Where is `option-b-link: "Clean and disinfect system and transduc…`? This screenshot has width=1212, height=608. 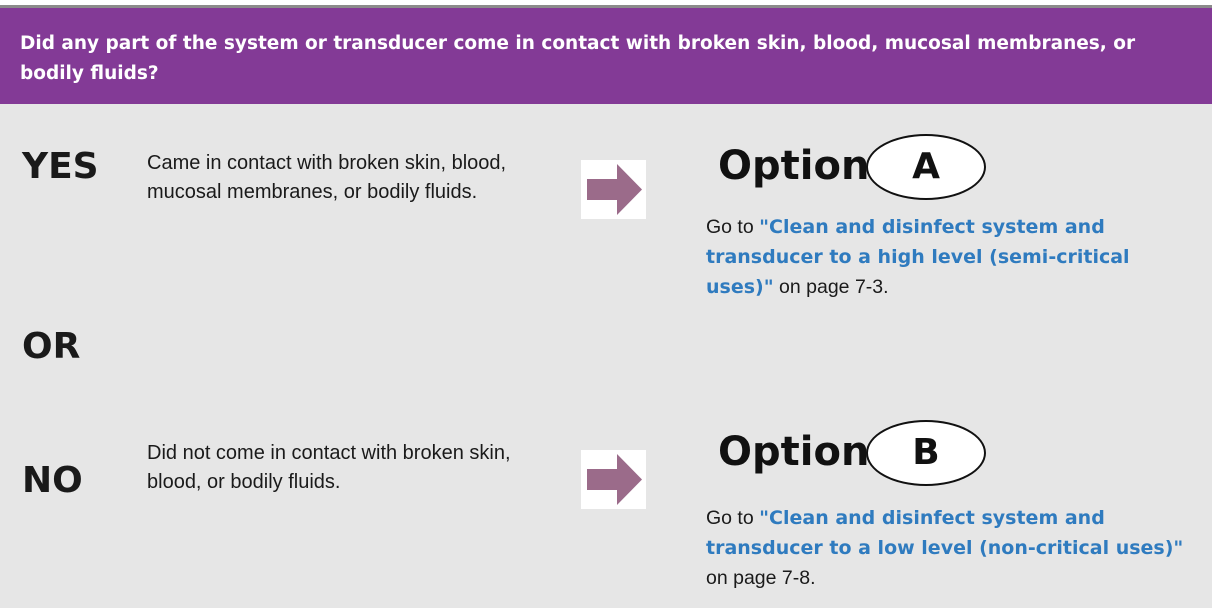
option-b-link: "Clean and disinfect system and transduc… is located at coordinates (944, 533).